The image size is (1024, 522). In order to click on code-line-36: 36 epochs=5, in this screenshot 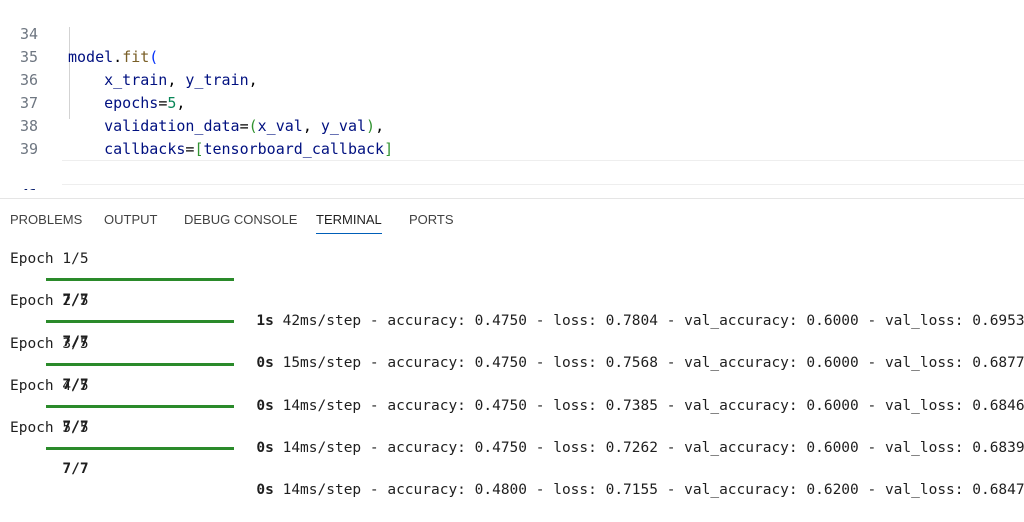, I will do `click(512, 79)`.